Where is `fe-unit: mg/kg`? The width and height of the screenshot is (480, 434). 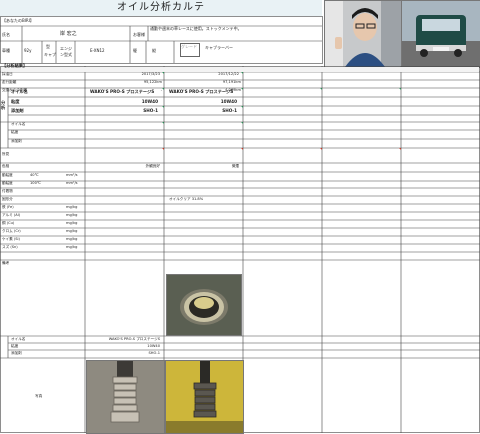
fe-unit: mg/kg is located at coordinates (72, 207).